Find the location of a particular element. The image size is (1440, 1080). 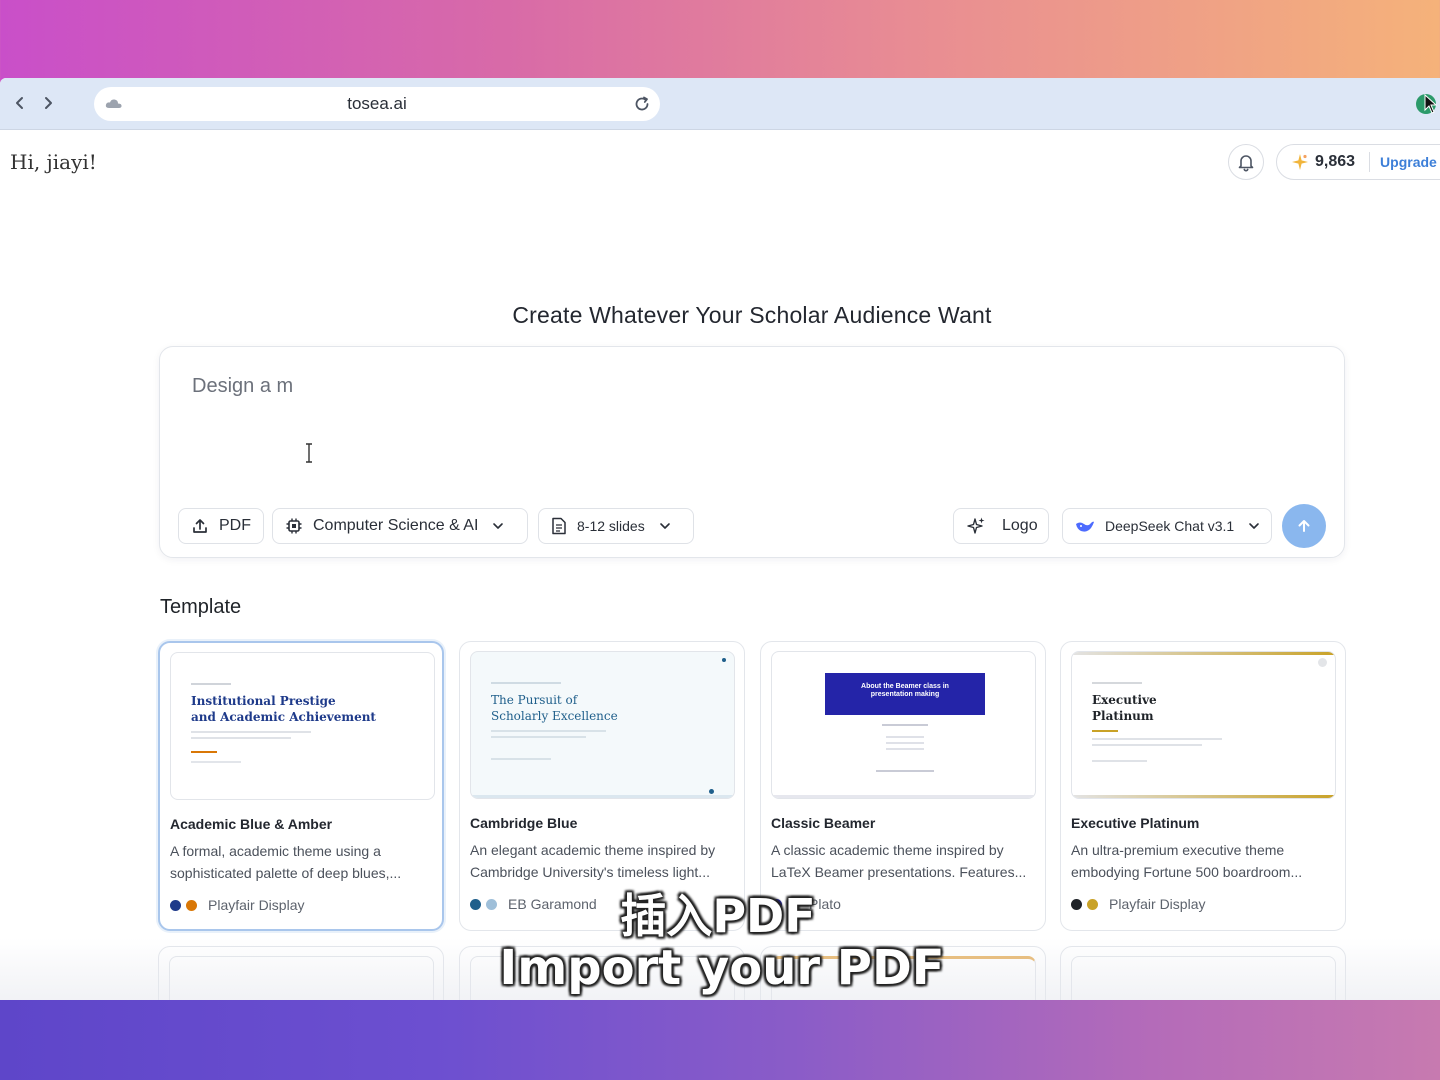

template-thumbnail: Executive Platinum is located at coordinates (1203, 725).